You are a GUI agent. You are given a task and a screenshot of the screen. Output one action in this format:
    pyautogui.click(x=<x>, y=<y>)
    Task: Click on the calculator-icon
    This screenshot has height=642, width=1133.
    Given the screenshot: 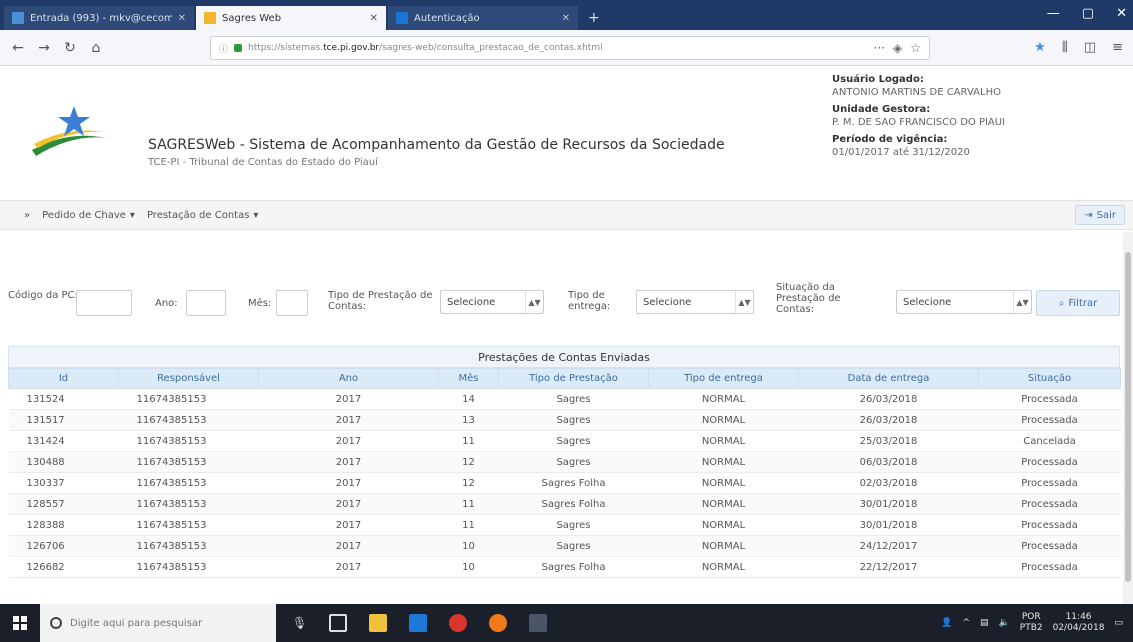 What is the action you would take?
    pyautogui.click(x=538, y=623)
    